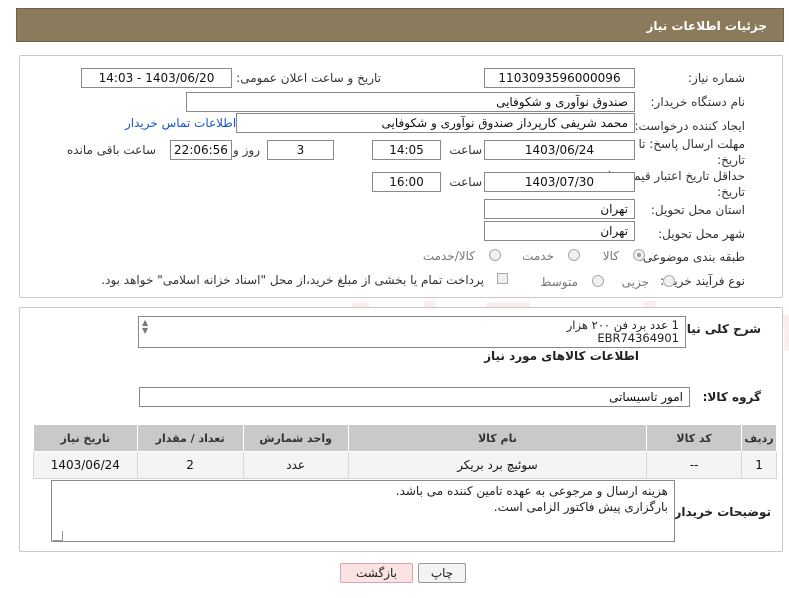 Image resolution: width=789 pixels, height=598 pixels. What do you see at coordinates (406, 182) in the screenshot?
I see `price-time-field: 16:00` at bounding box center [406, 182].